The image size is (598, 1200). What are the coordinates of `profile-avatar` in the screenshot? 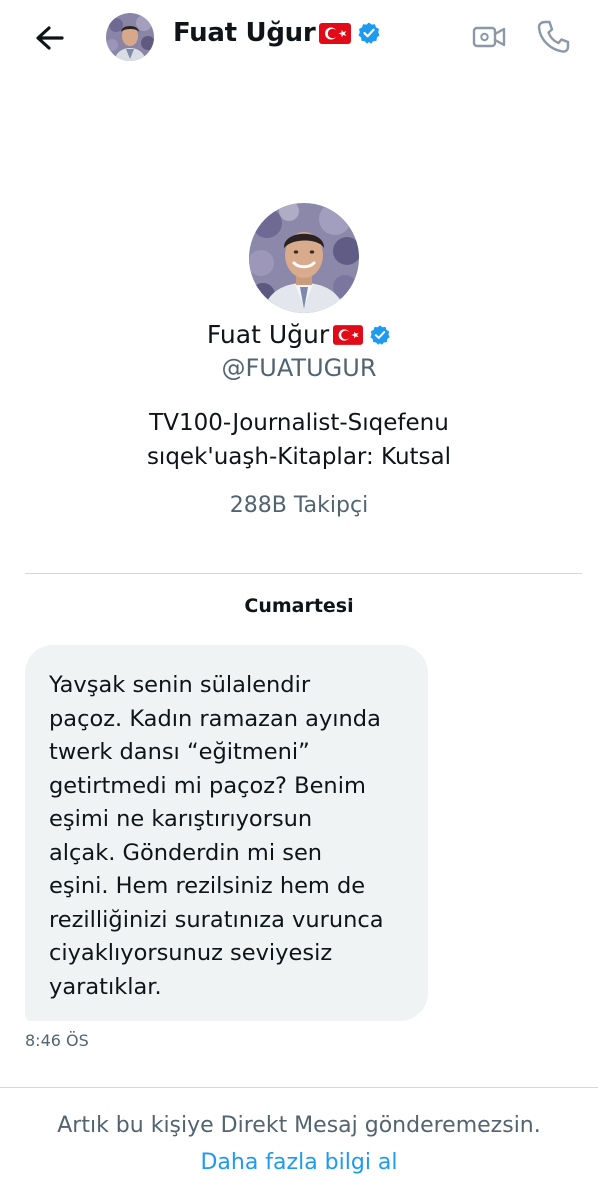 It's located at (304, 258).